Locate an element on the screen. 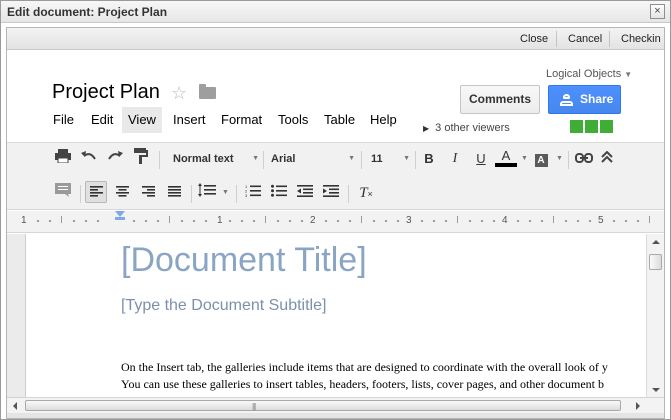 The width and height of the screenshot is (671, 420). font-family-value: Arial is located at coordinates (283, 159).